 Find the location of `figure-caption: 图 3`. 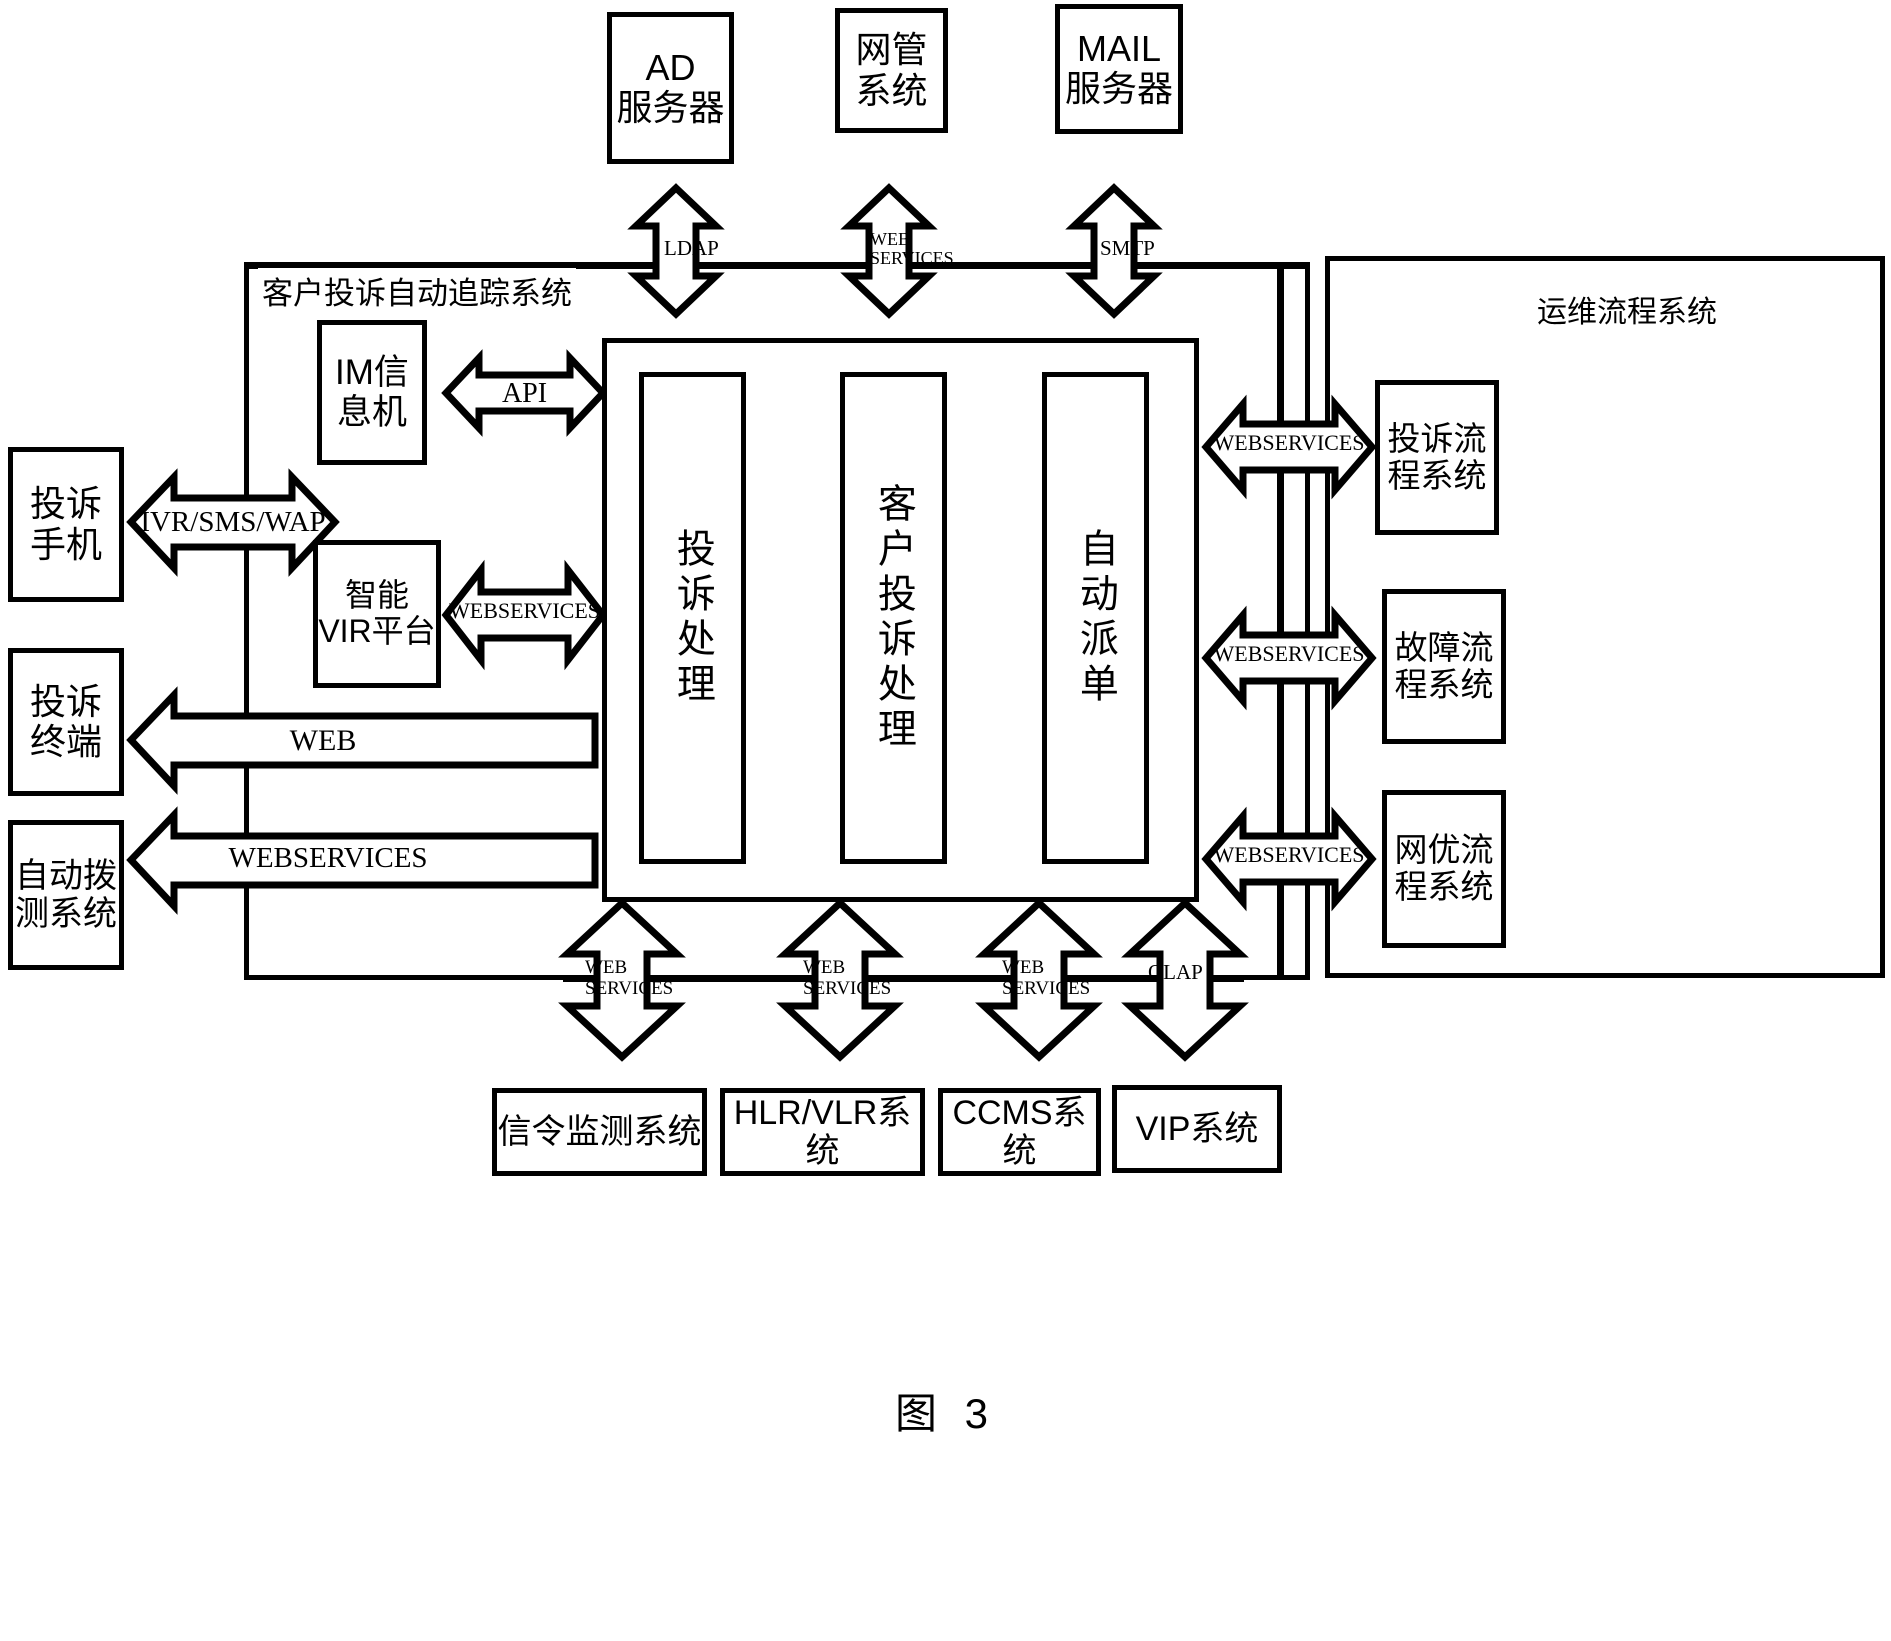

figure-caption: 图 3 is located at coordinates (945, 1413).